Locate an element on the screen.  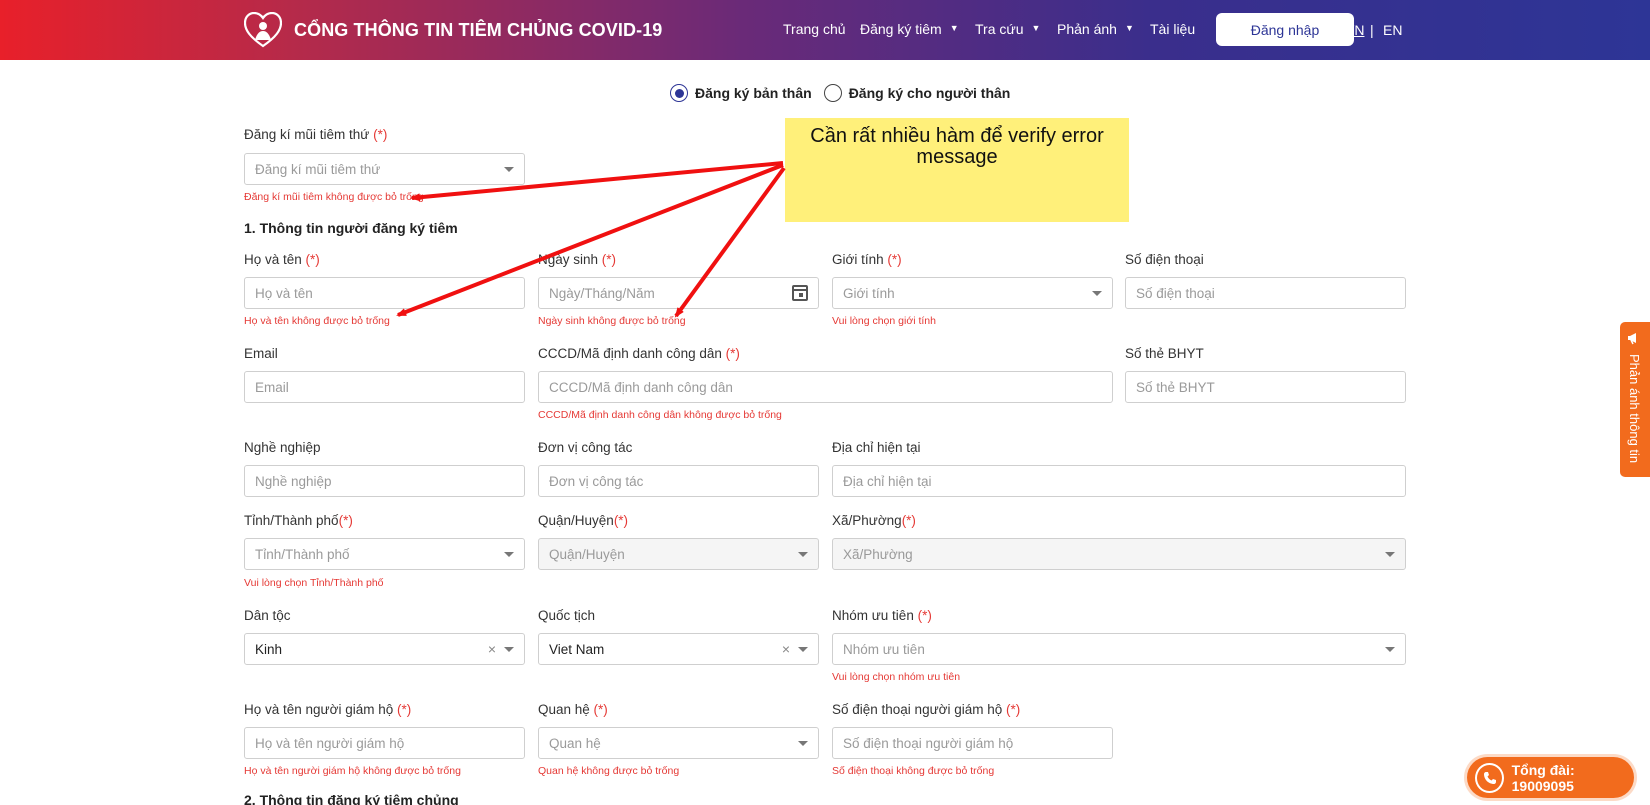
calendar-icon is located at coordinates (800, 293).